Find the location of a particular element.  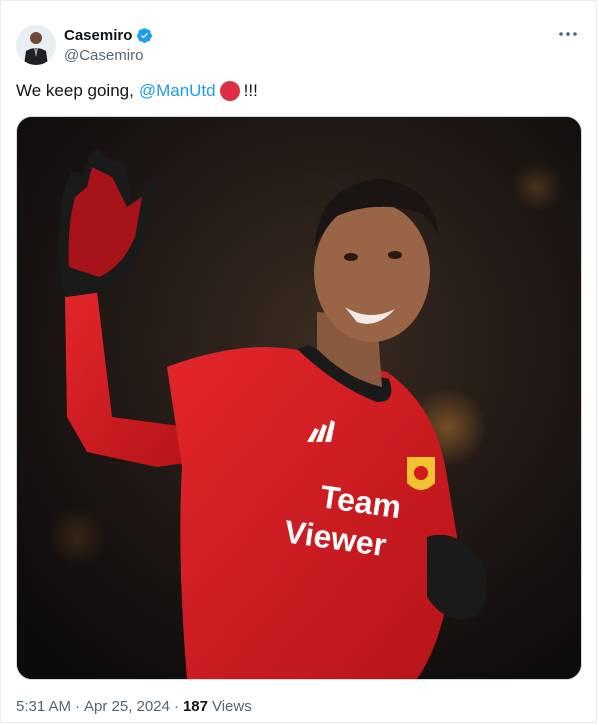

views-label: Views is located at coordinates (231, 706).